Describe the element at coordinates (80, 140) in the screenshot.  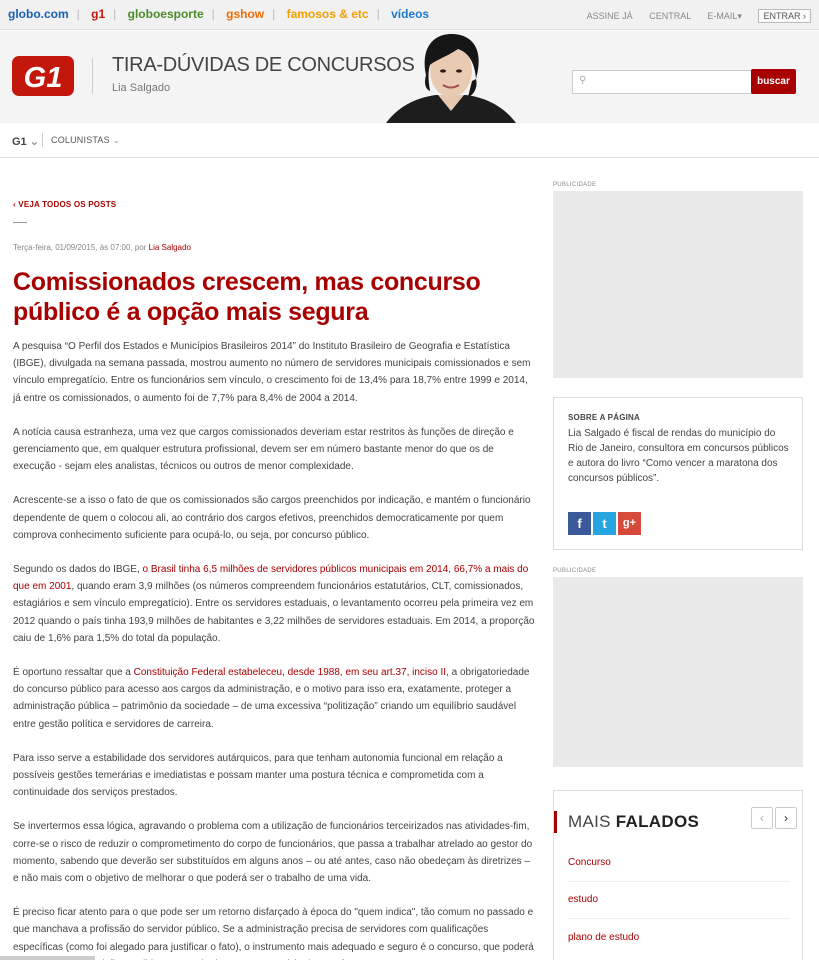
I see `nav-colunistas-label: COLUNISTAS` at that location.